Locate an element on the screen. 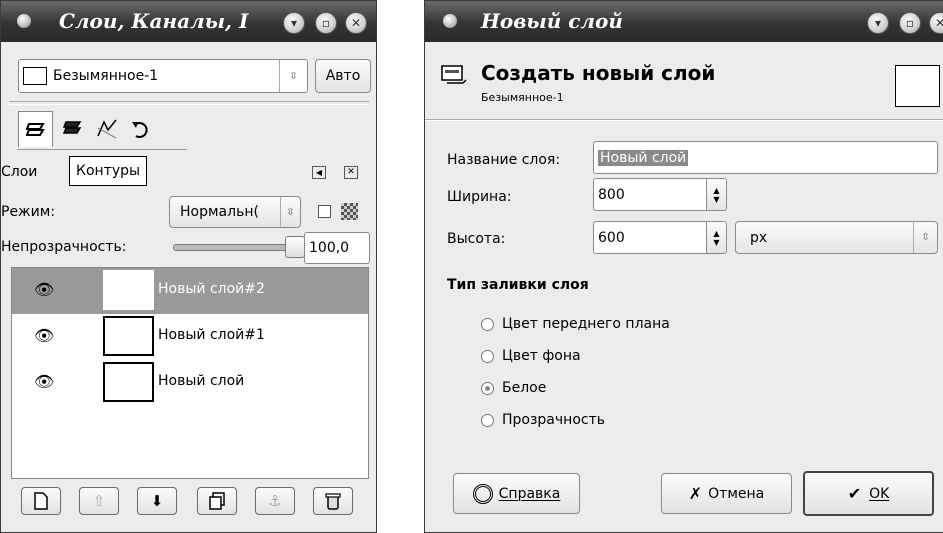 The width and height of the screenshot is (943, 533). titlebar: Слои, Каналы, I ▾ ▫ ✕ is located at coordinates (188, 21).